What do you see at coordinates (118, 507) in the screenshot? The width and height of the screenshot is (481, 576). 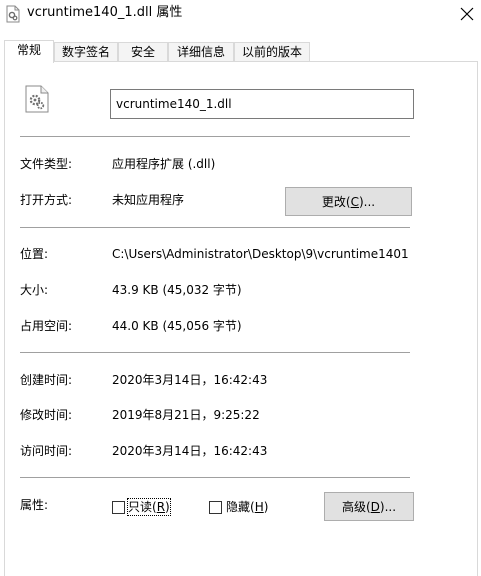 I see `readonly-checkbox` at bounding box center [118, 507].